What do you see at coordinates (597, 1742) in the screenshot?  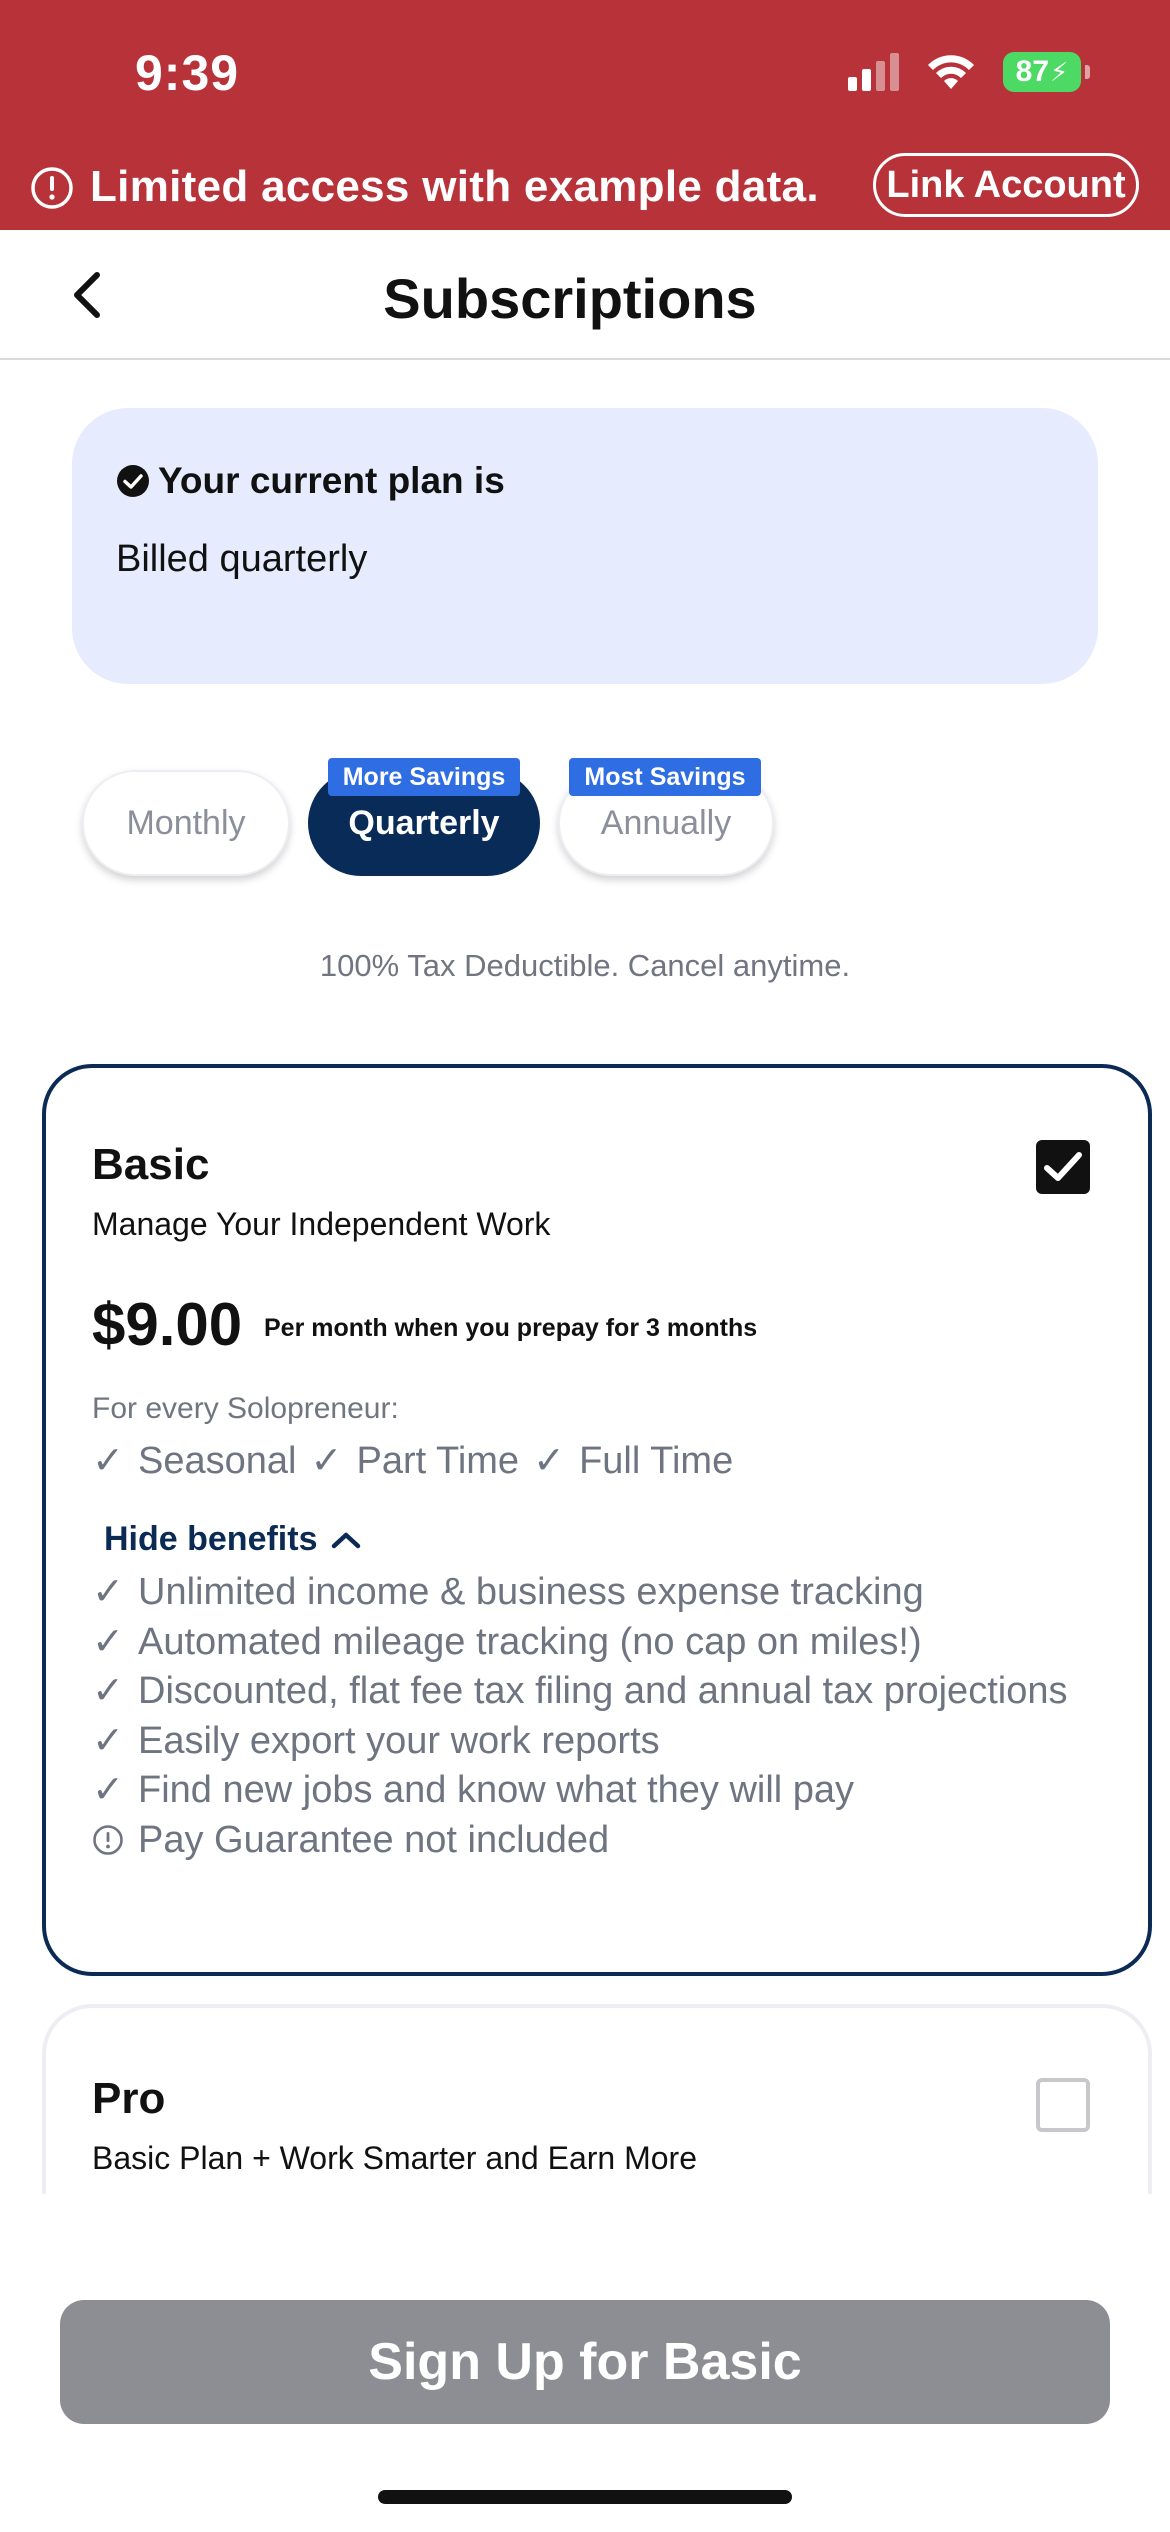 I see `benefit-item: ✓ Easily export your work reports` at bounding box center [597, 1742].